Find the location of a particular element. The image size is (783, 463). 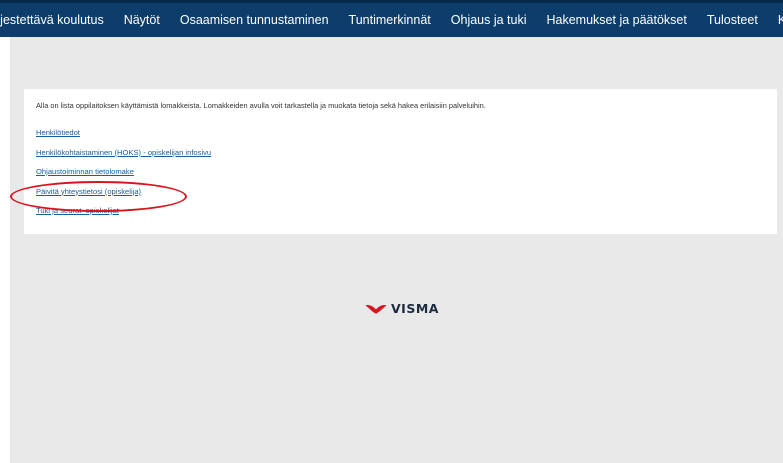

link-tuki-ja-seurat: Tuki ja seurat_opiskelijat is located at coordinates (77, 210).